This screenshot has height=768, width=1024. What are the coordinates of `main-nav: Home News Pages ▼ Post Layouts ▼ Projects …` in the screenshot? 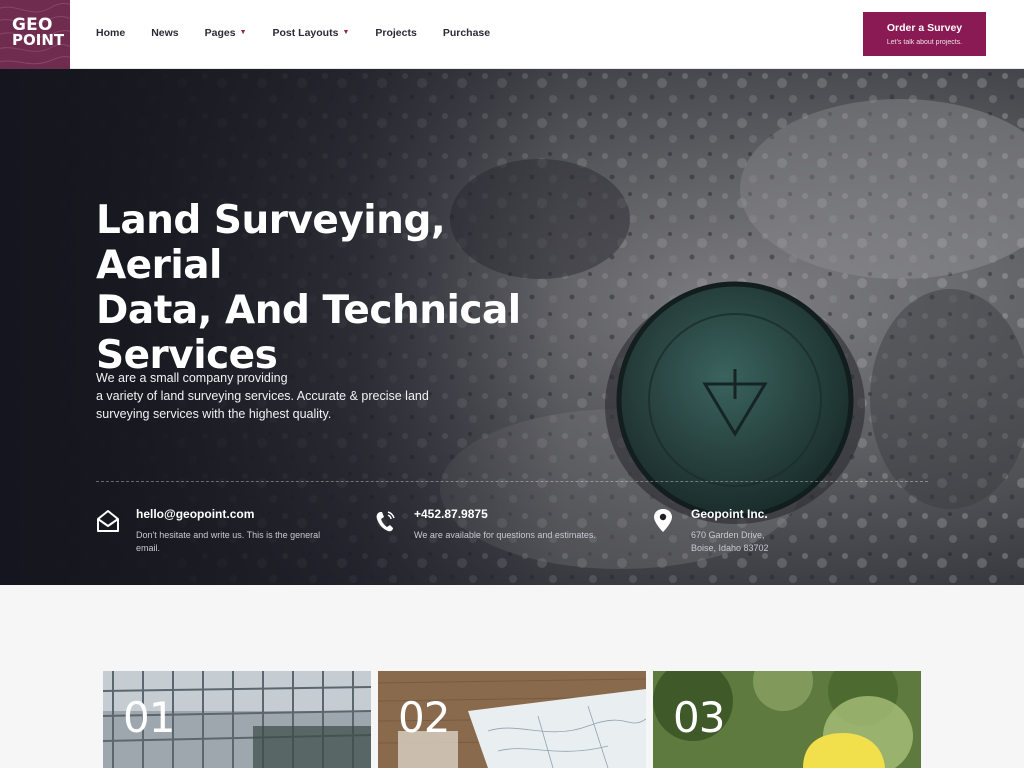 It's located at (306, 33).